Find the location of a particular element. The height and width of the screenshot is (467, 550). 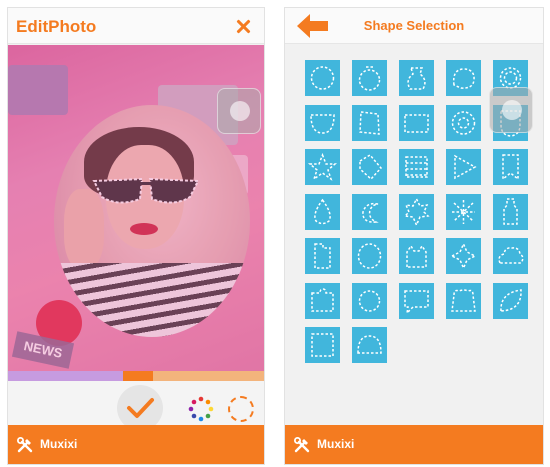

shape-tile-leaf is located at coordinates (510, 301).